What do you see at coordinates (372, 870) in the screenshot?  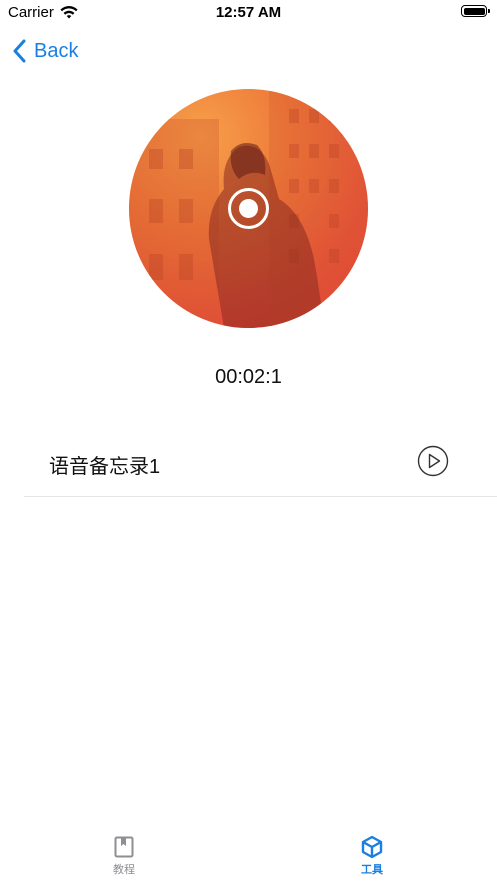 I see `tab-tools-label: 工具` at bounding box center [372, 870].